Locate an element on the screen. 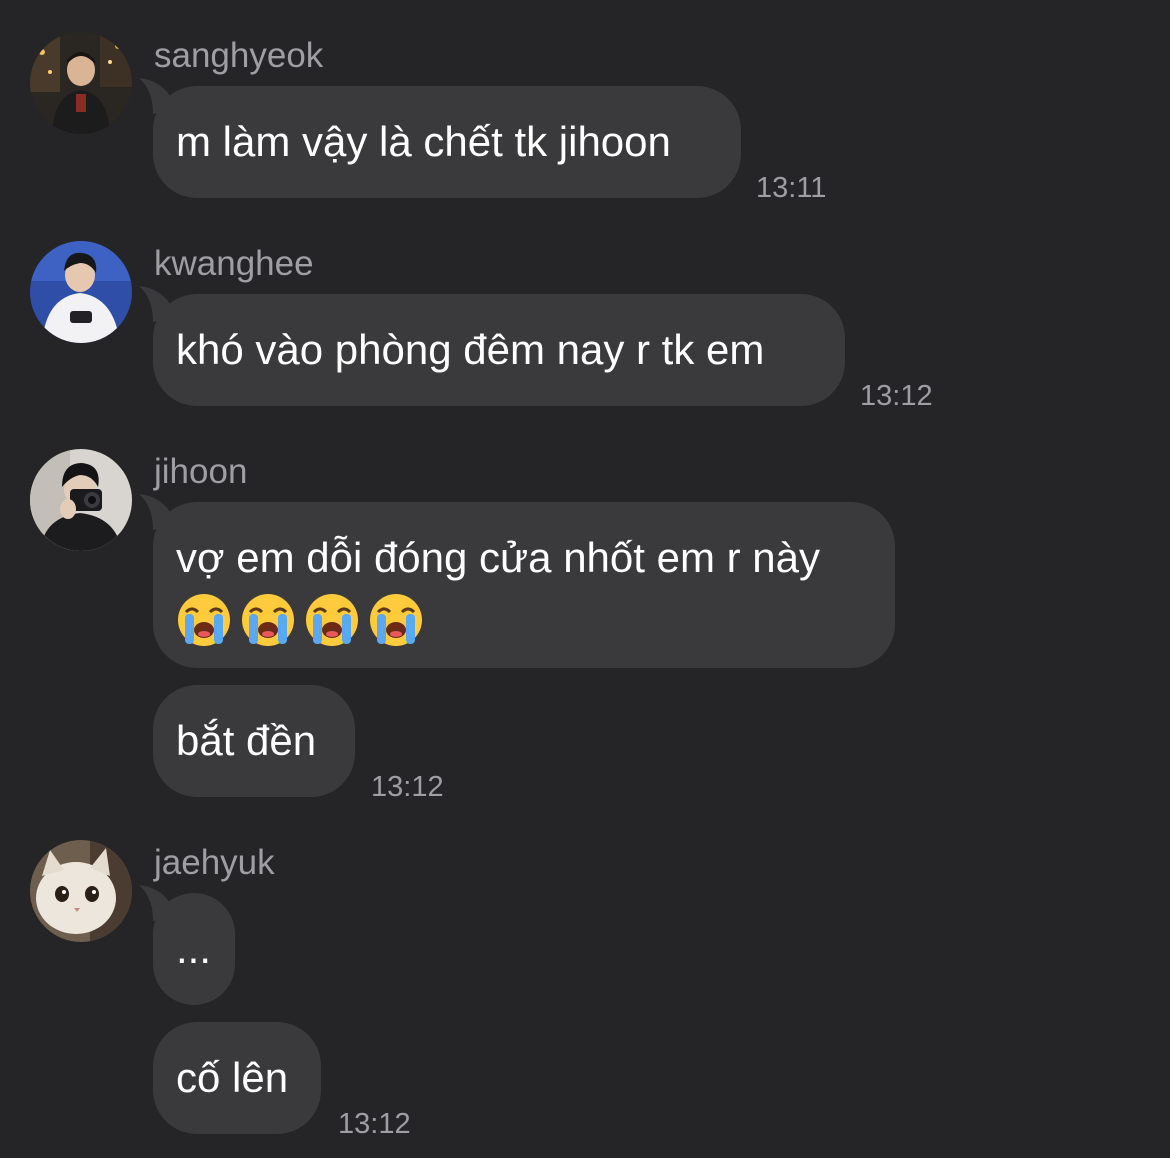 The width and height of the screenshot is (1170, 1158). message-bubble: vợ em dỗi đóng cửa nhốt em r này is located at coordinates (517, 581).